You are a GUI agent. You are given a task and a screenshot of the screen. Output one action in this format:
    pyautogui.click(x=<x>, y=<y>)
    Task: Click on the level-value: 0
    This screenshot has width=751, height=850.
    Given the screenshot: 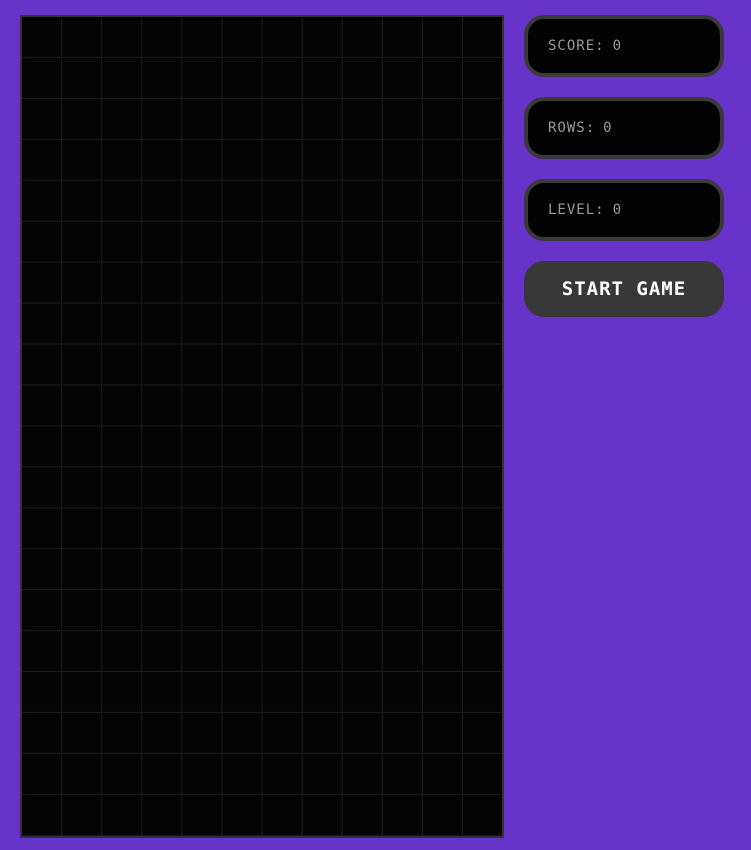 What is the action you would take?
    pyautogui.click(x=617, y=210)
    